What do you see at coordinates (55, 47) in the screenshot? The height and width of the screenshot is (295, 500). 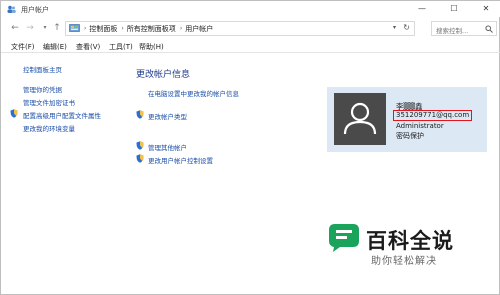 I see `menu-edit: 编辑(E)` at bounding box center [55, 47].